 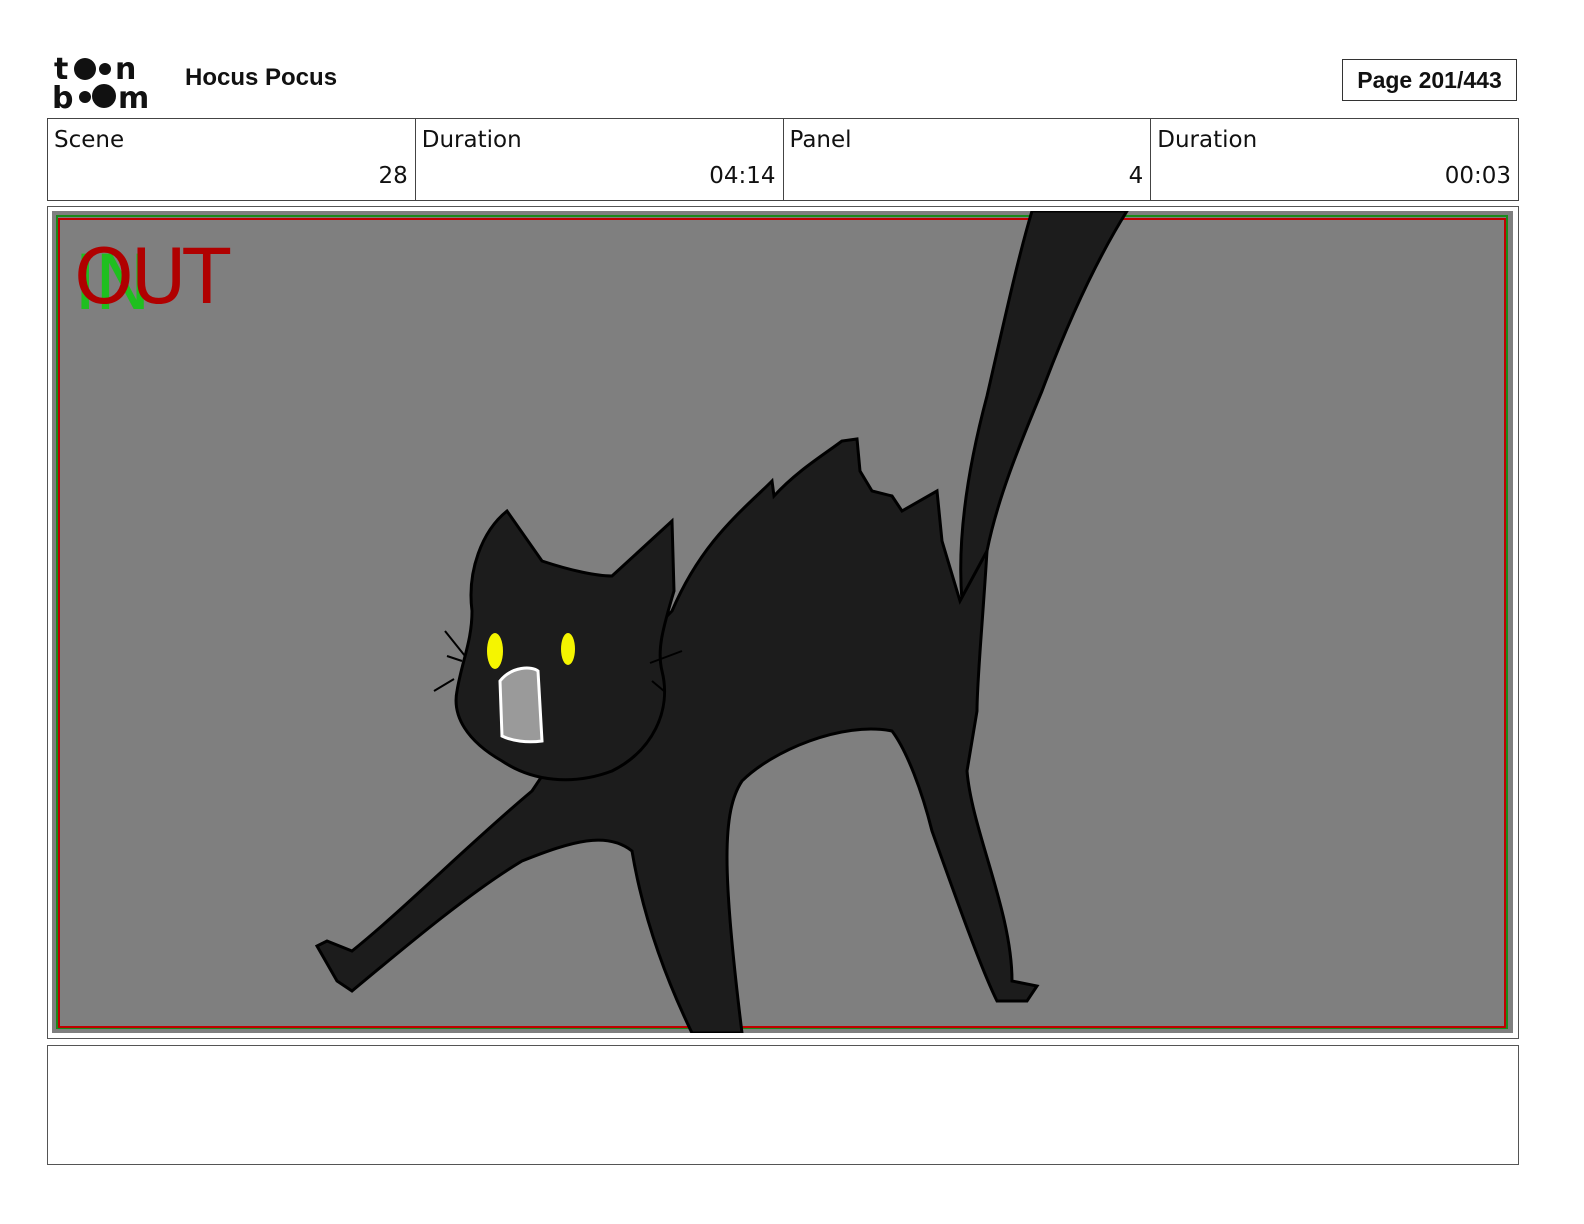 I want to click on panel-duration-value: 00:03, so click(x=1477, y=176).